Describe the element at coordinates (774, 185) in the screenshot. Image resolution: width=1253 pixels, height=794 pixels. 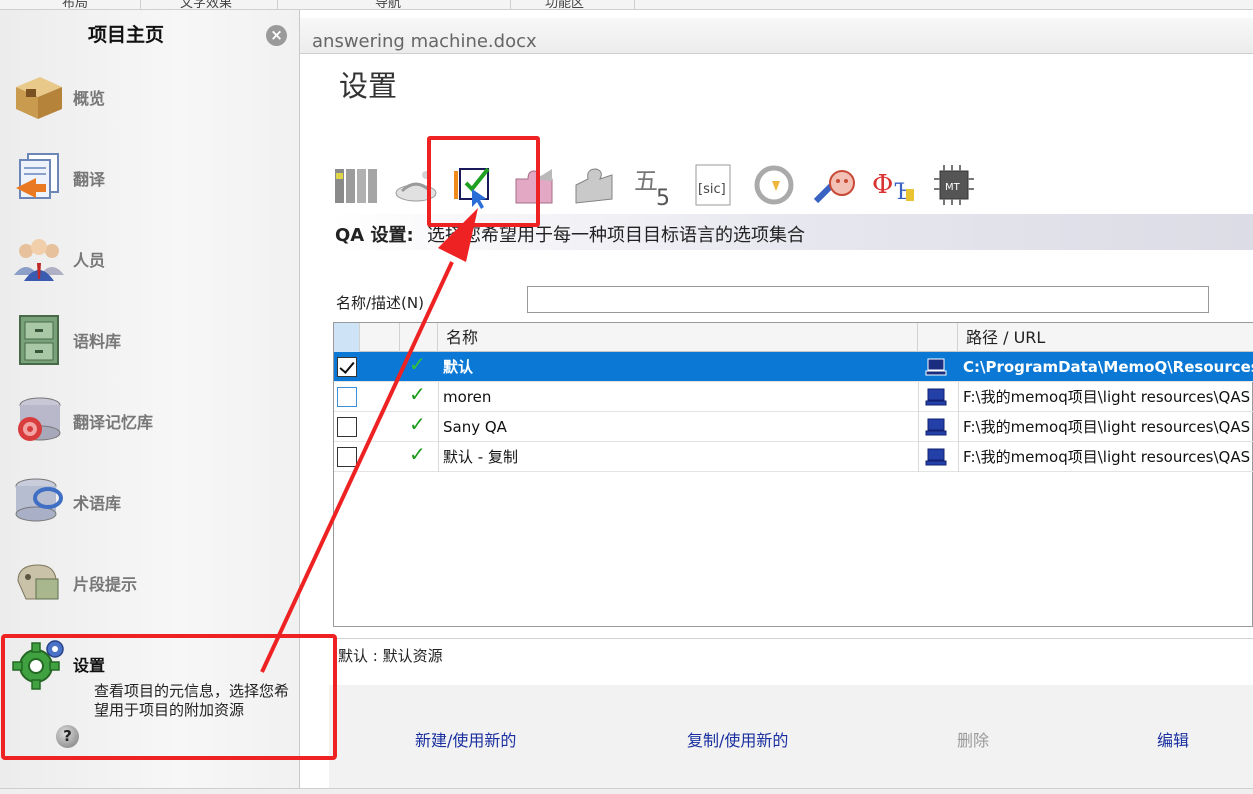
I see `autocorrect-icon` at that location.